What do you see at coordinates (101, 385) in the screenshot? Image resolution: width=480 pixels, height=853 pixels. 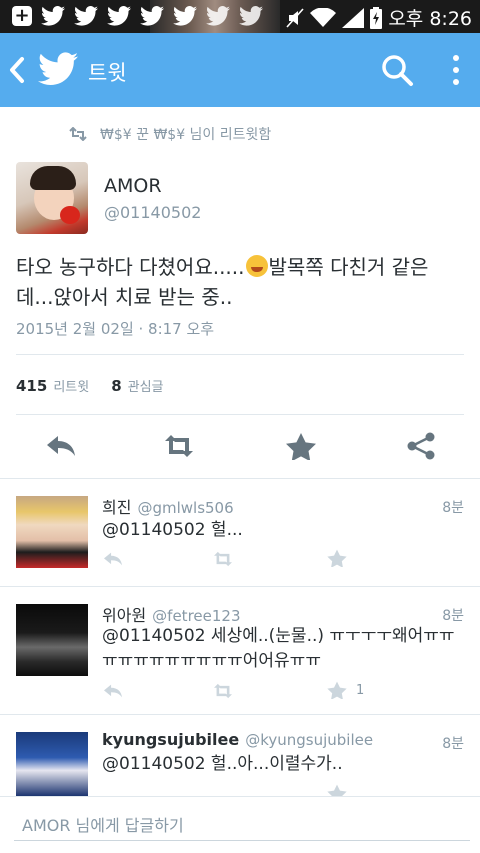 I see `tweet-stats: 415 리트윗 8 관심글` at bounding box center [101, 385].